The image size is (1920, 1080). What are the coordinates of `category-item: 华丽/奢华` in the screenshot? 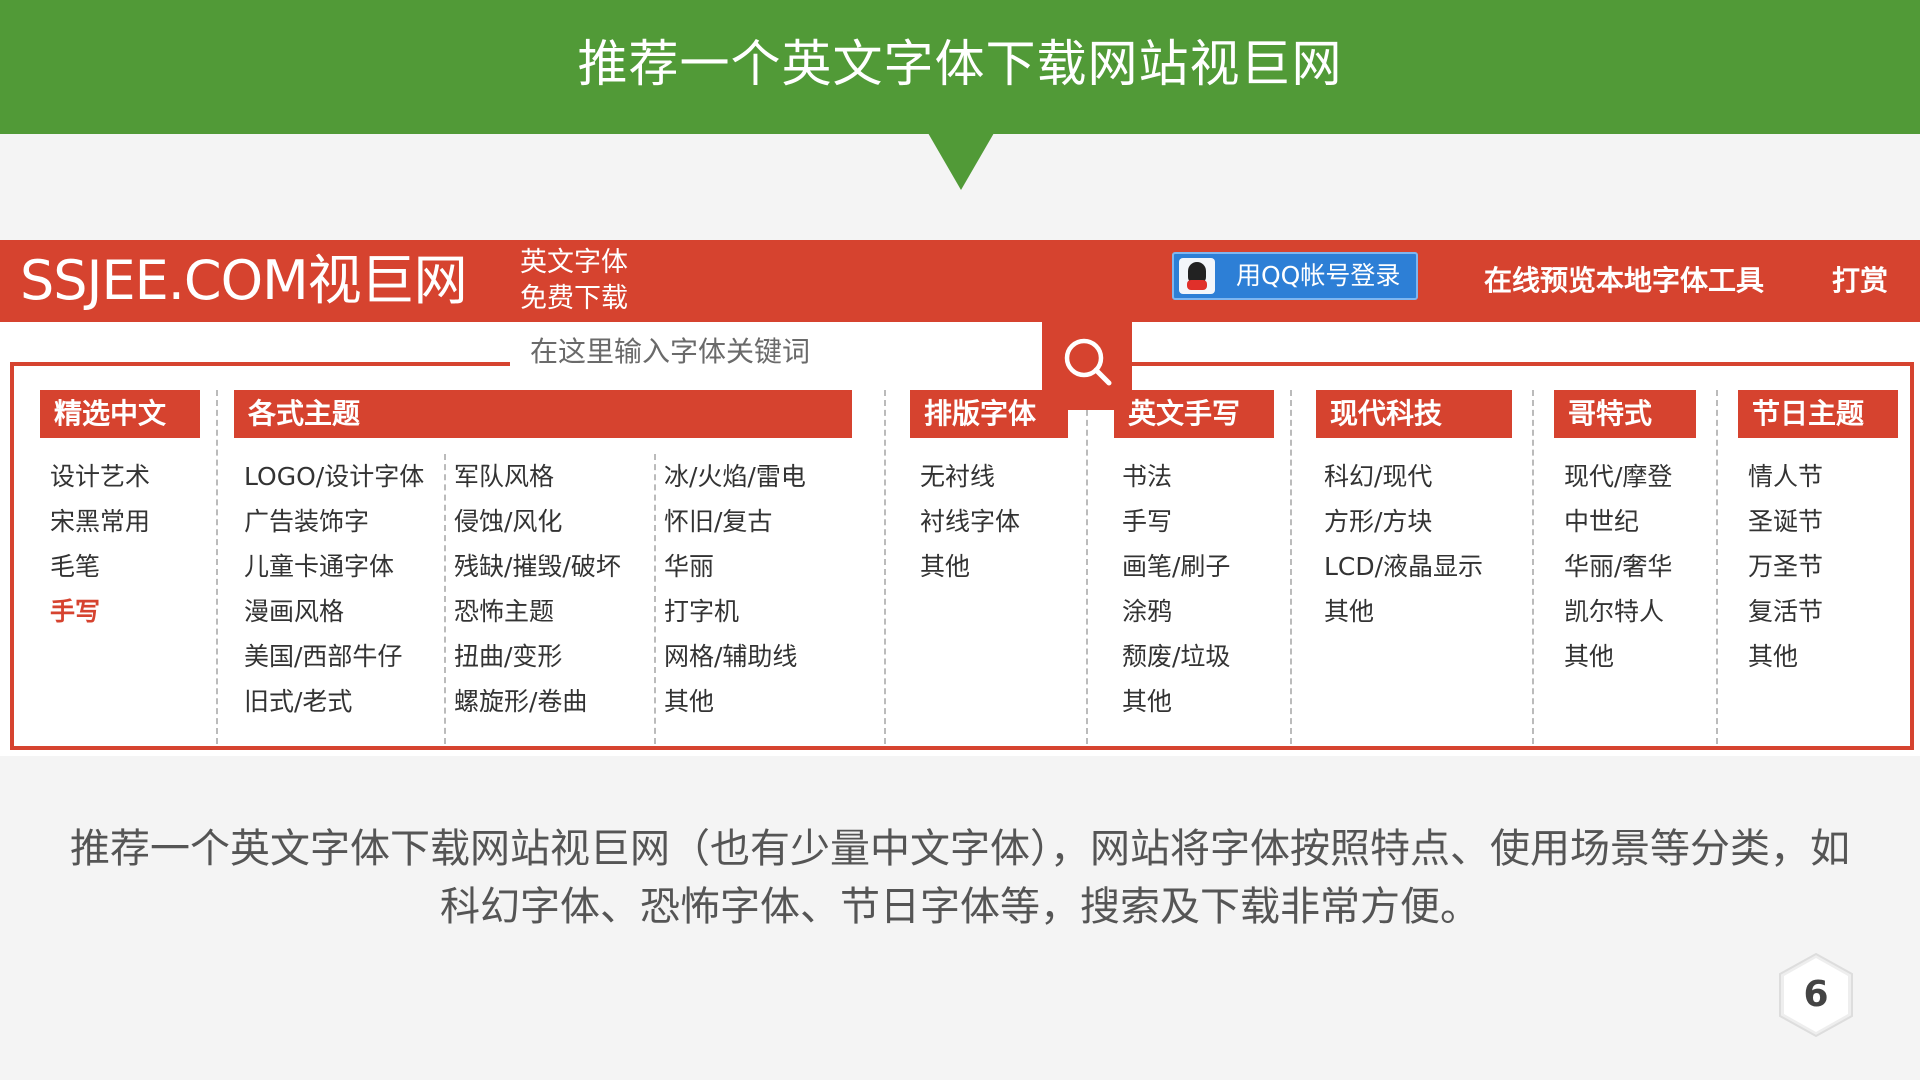 It's located at (1618, 566).